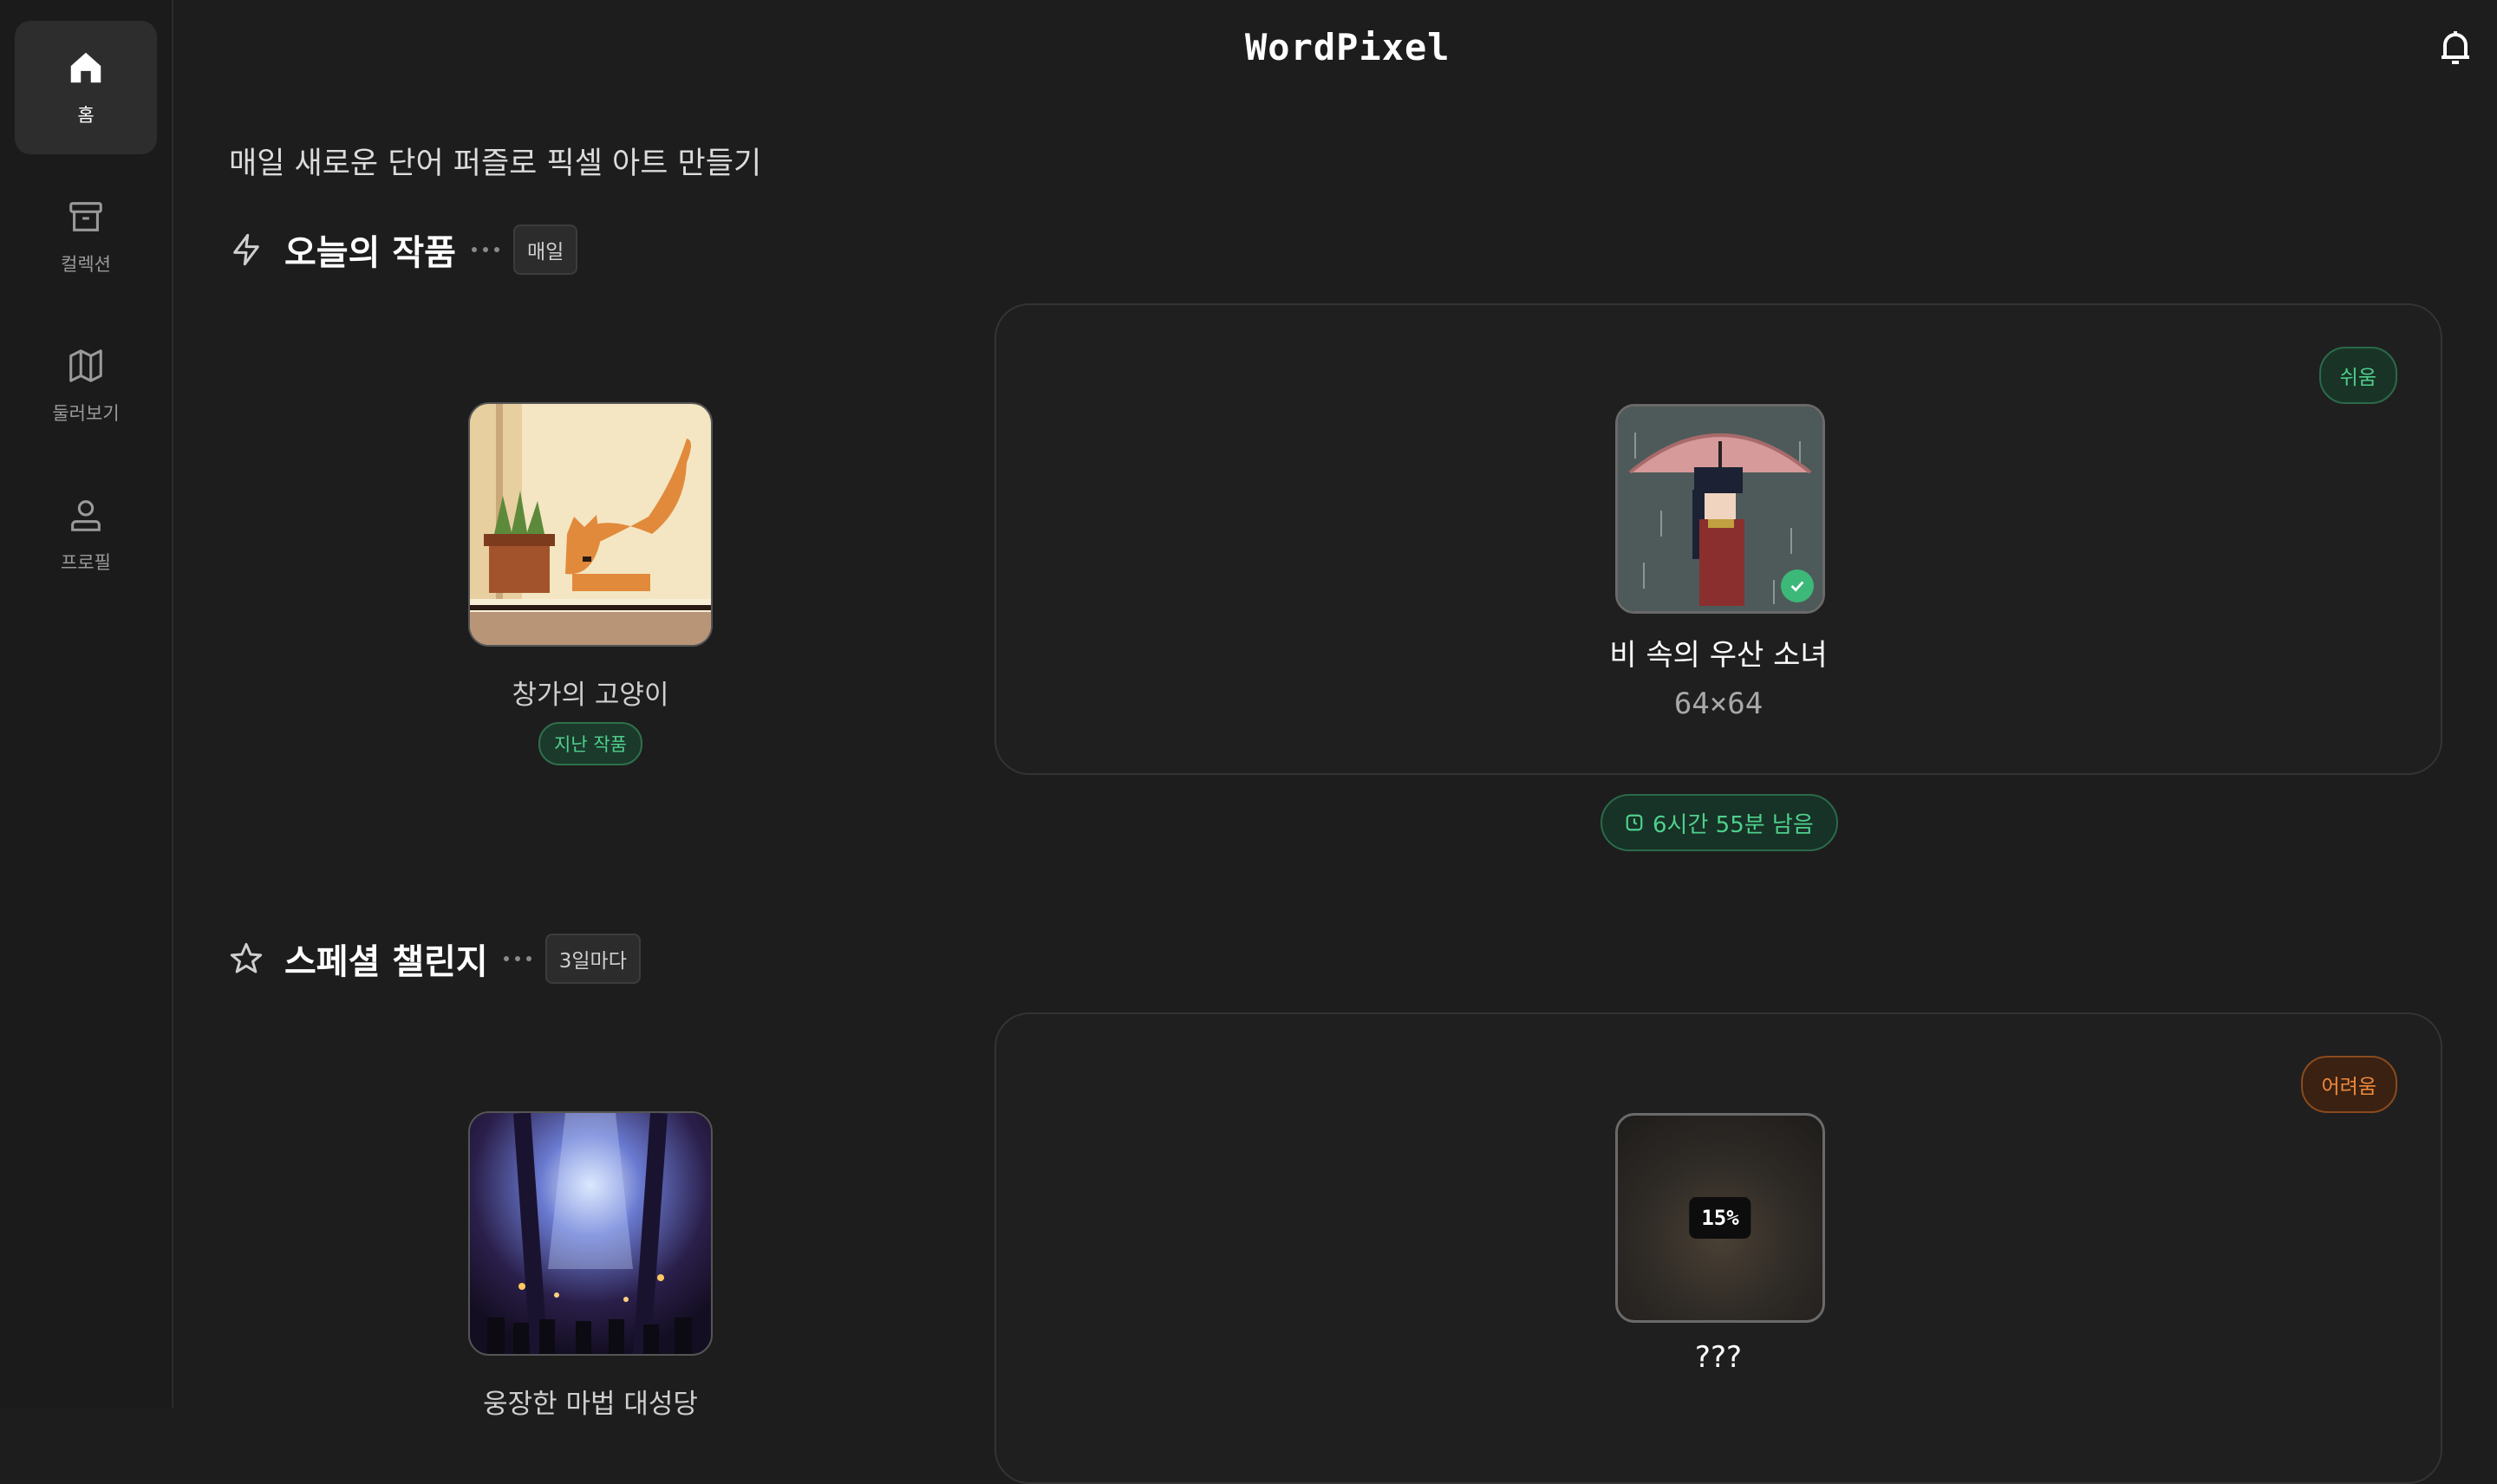  Describe the element at coordinates (1348, 47) in the screenshot. I see `app-title: WordPixel` at that location.